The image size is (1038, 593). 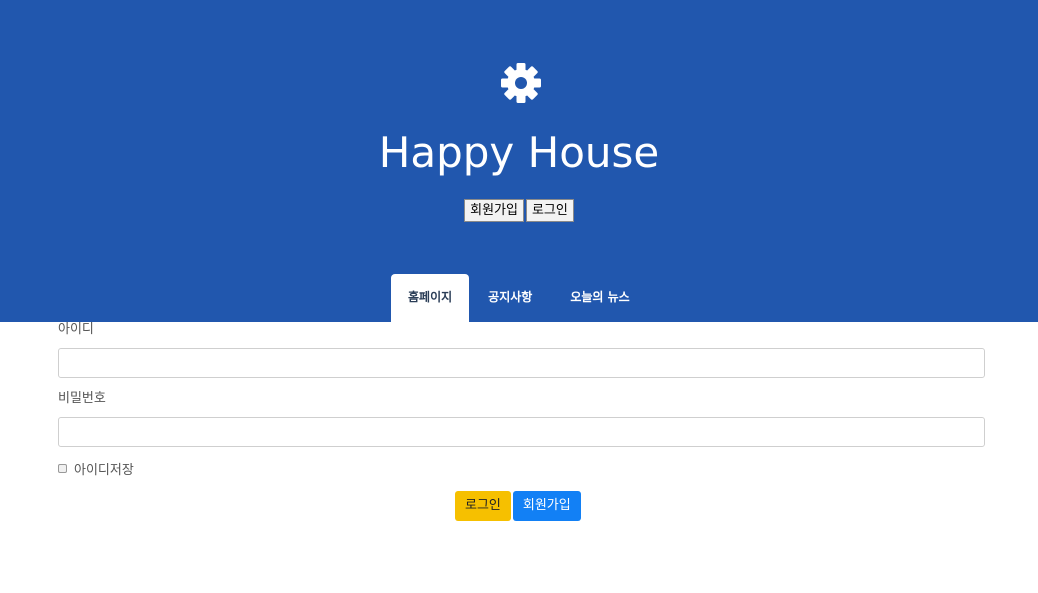 I want to click on header-login-button: 로그인, so click(x=549, y=210).